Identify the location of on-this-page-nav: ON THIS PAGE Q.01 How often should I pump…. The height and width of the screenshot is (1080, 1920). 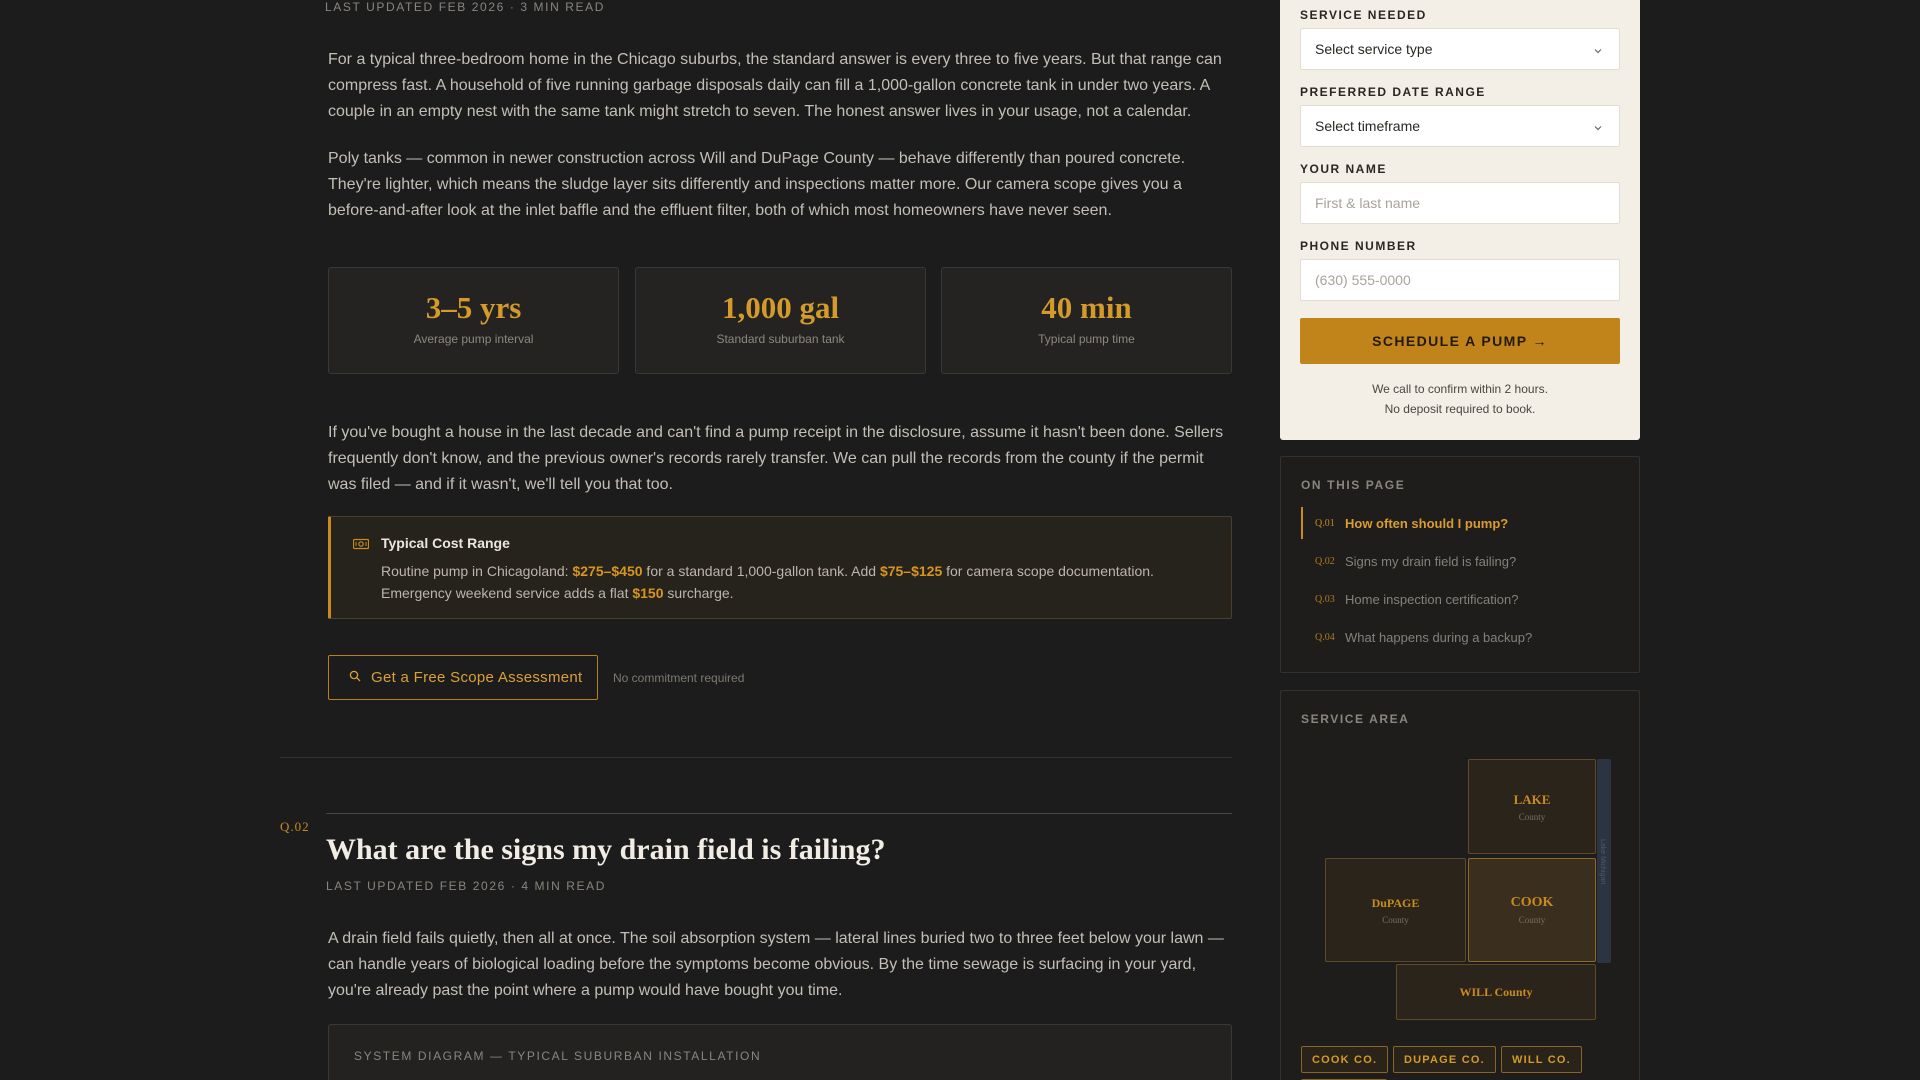
(1460, 564).